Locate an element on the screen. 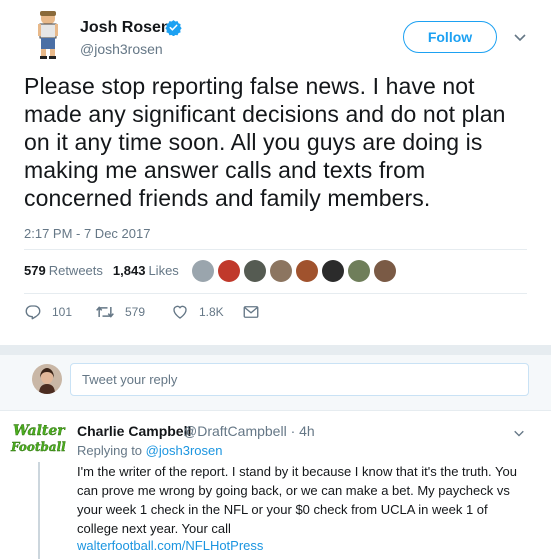  thread-line is located at coordinates (39, 510).